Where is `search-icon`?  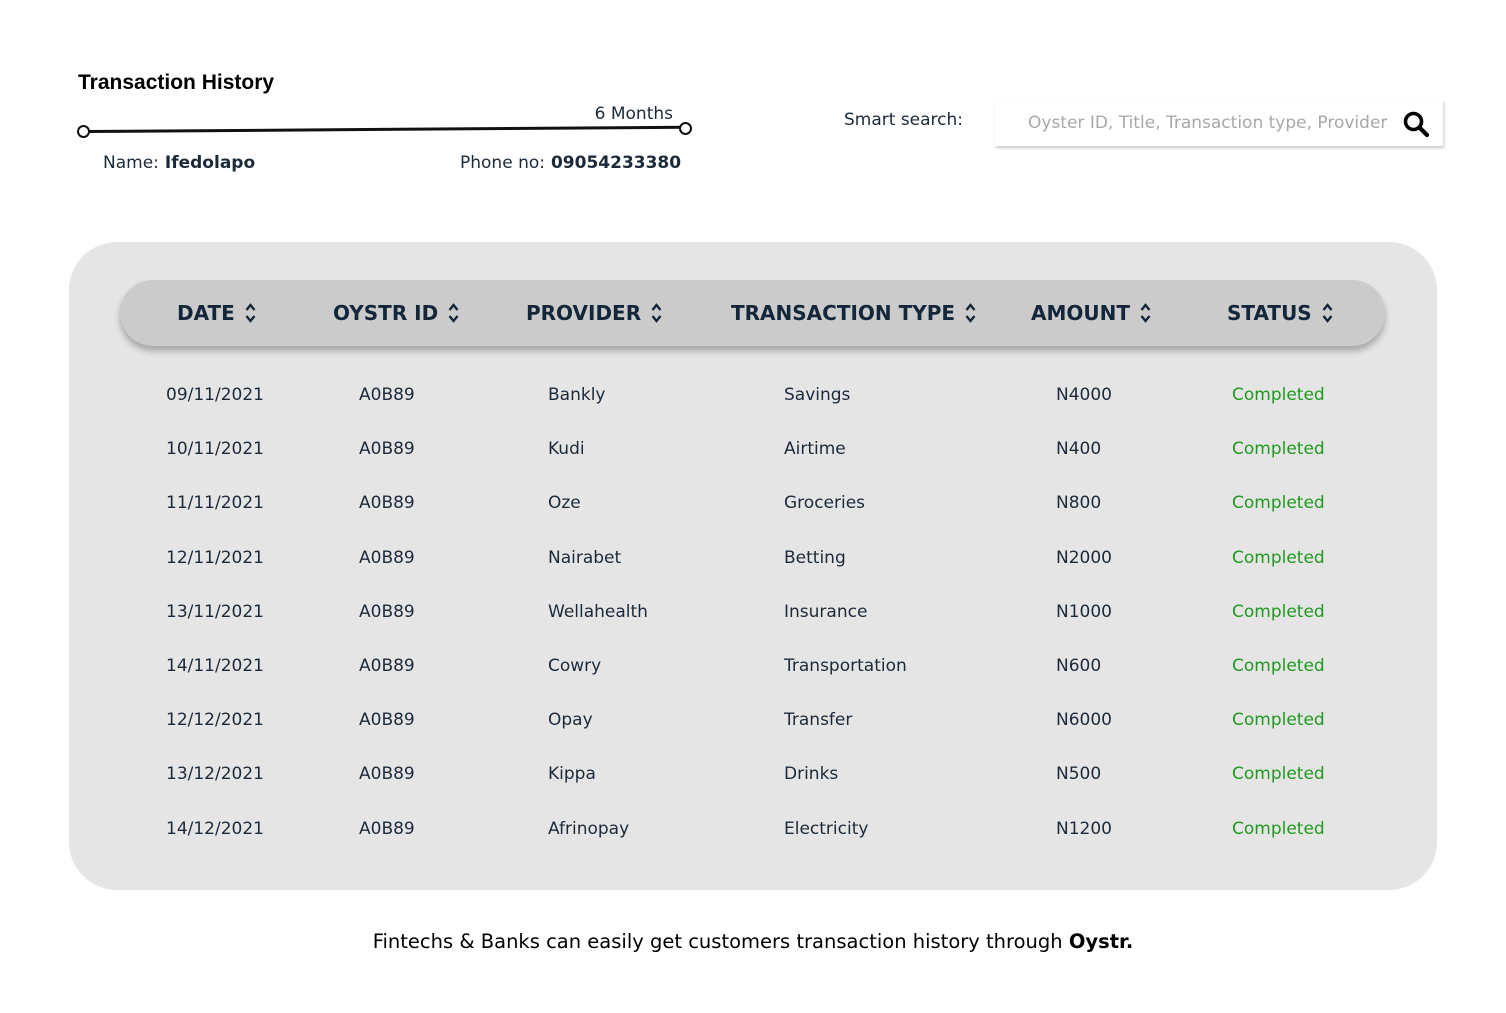 search-icon is located at coordinates (1416, 124).